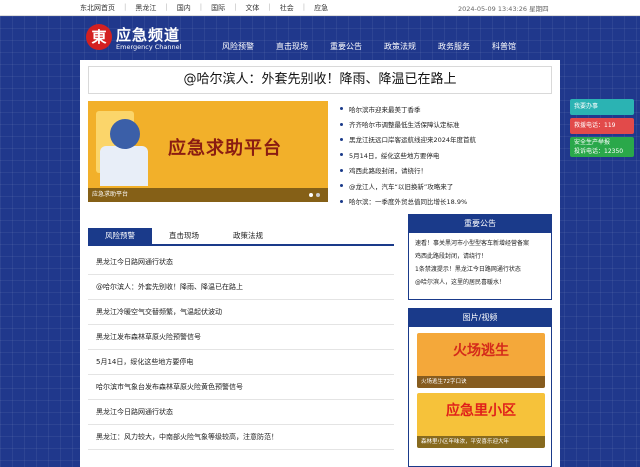  What do you see at coordinates (454, 46) in the screenshot?
I see `nav-gov-service: 政务服务` at bounding box center [454, 46].